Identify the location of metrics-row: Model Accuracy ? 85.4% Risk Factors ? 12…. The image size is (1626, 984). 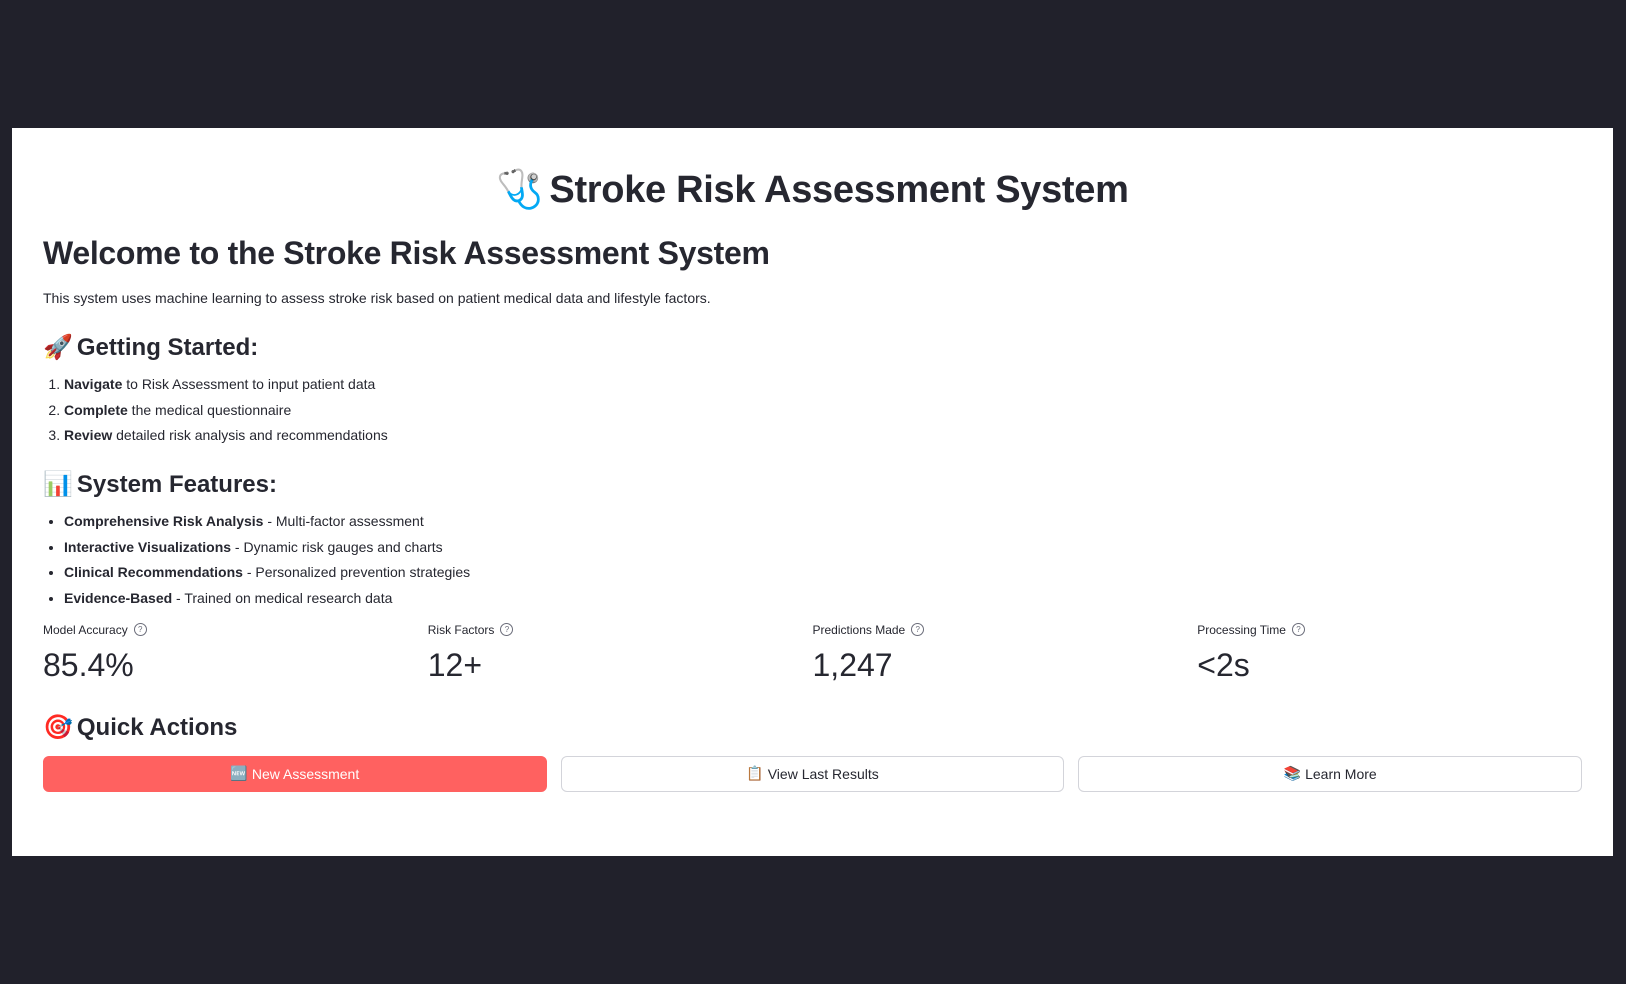
(812, 654).